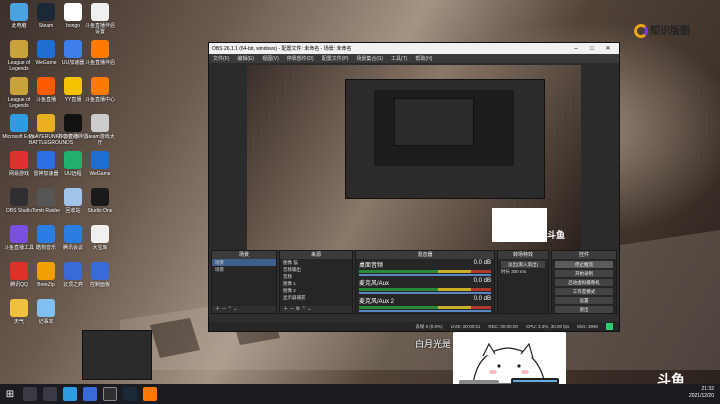 The height and width of the screenshot is (404, 720). What do you see at coordinates (425, 289) in the screenshot?
I see `volume-meter` at bounding box center [425, 289].